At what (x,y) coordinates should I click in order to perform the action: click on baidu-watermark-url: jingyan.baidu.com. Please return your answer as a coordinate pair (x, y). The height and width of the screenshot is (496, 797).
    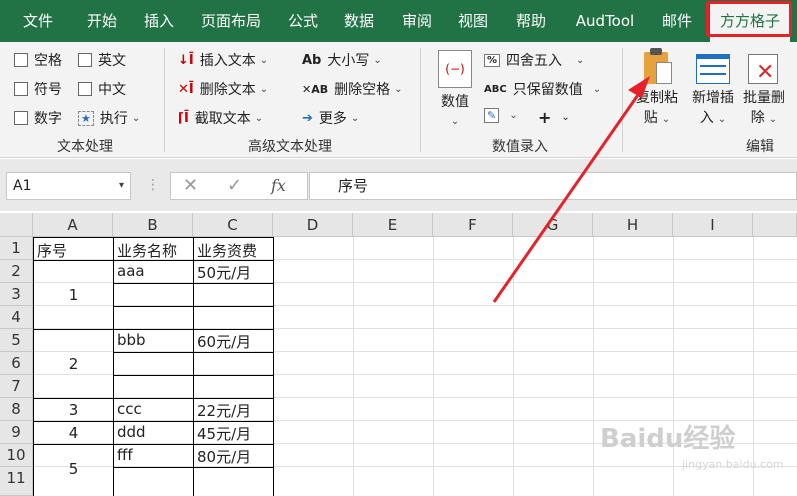
    Looking at the image, I should click on (733, 464).